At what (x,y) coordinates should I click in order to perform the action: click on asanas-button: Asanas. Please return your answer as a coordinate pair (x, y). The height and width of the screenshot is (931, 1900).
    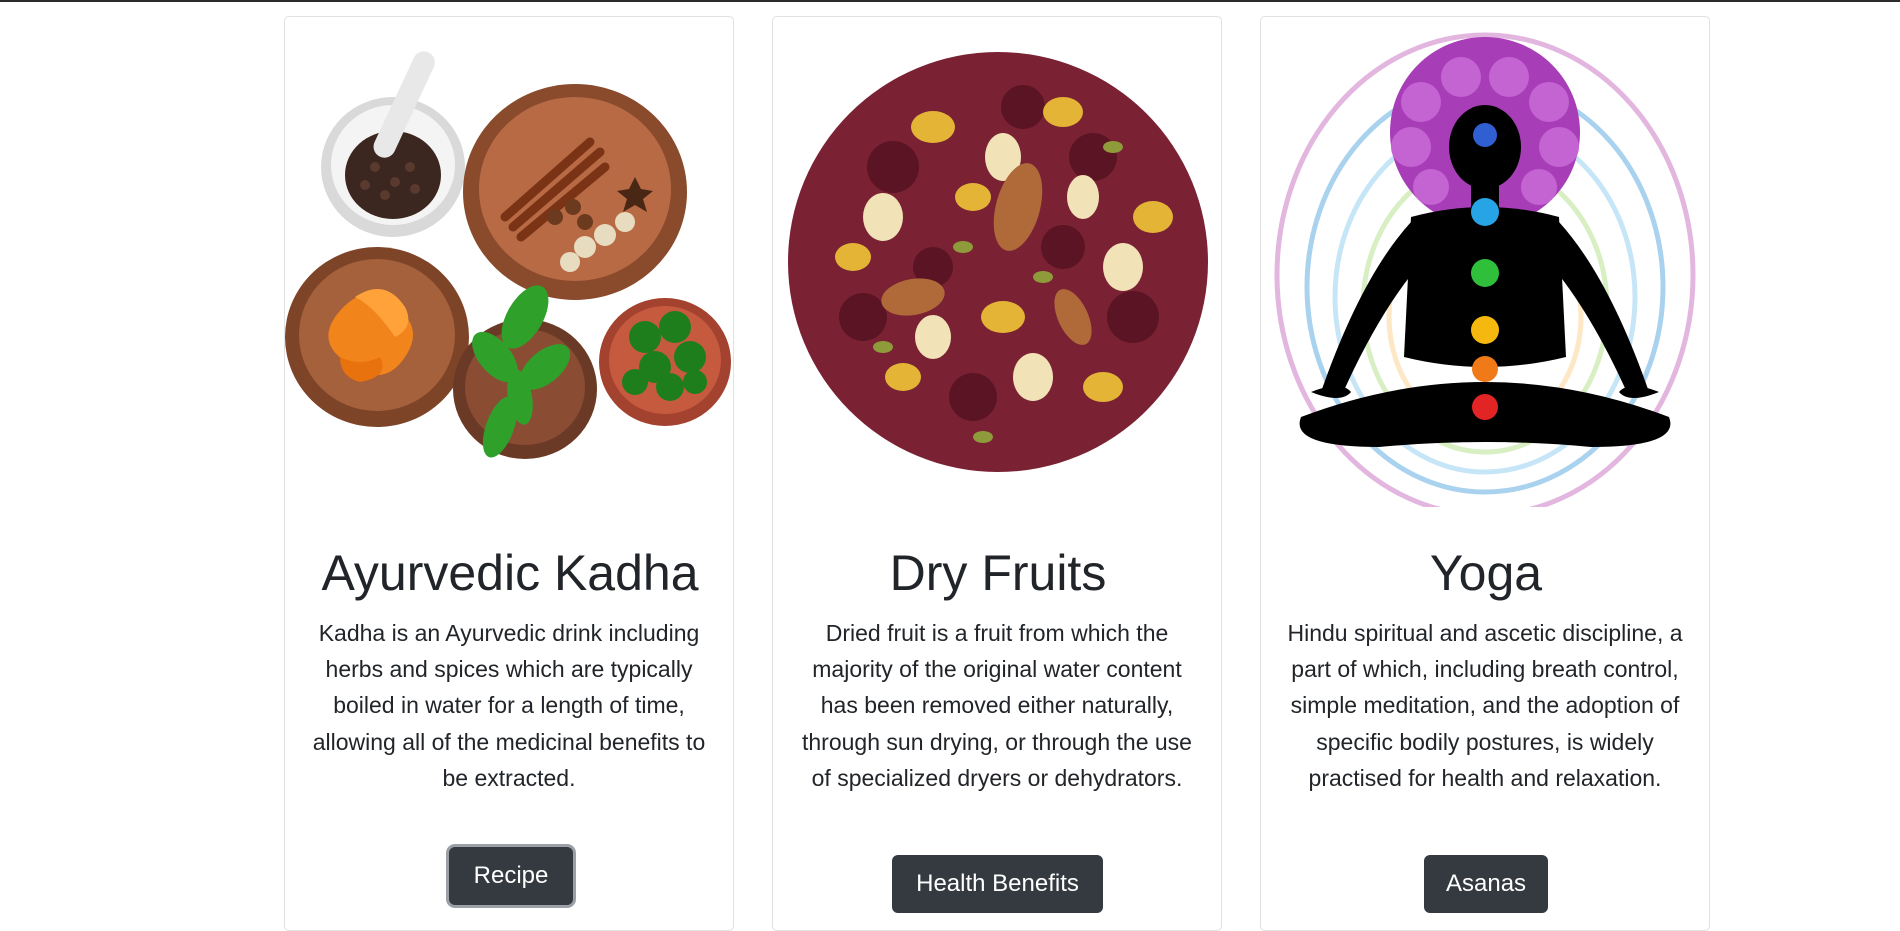
    Looking at the image, I should click on (1486, 884).